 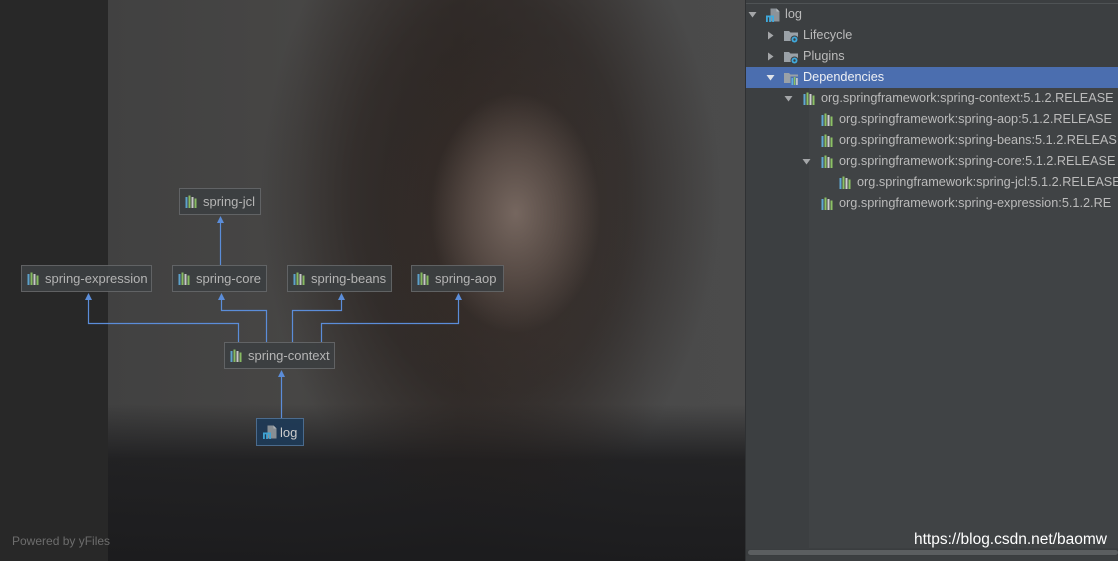 I want to click on tree-row-label: log, so click(x=793, y=14).